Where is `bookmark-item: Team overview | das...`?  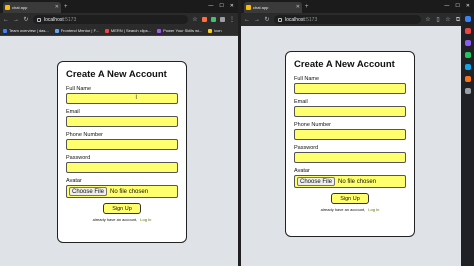 bookmark-item: Team overview | das... is located at coordinates (26, 30).